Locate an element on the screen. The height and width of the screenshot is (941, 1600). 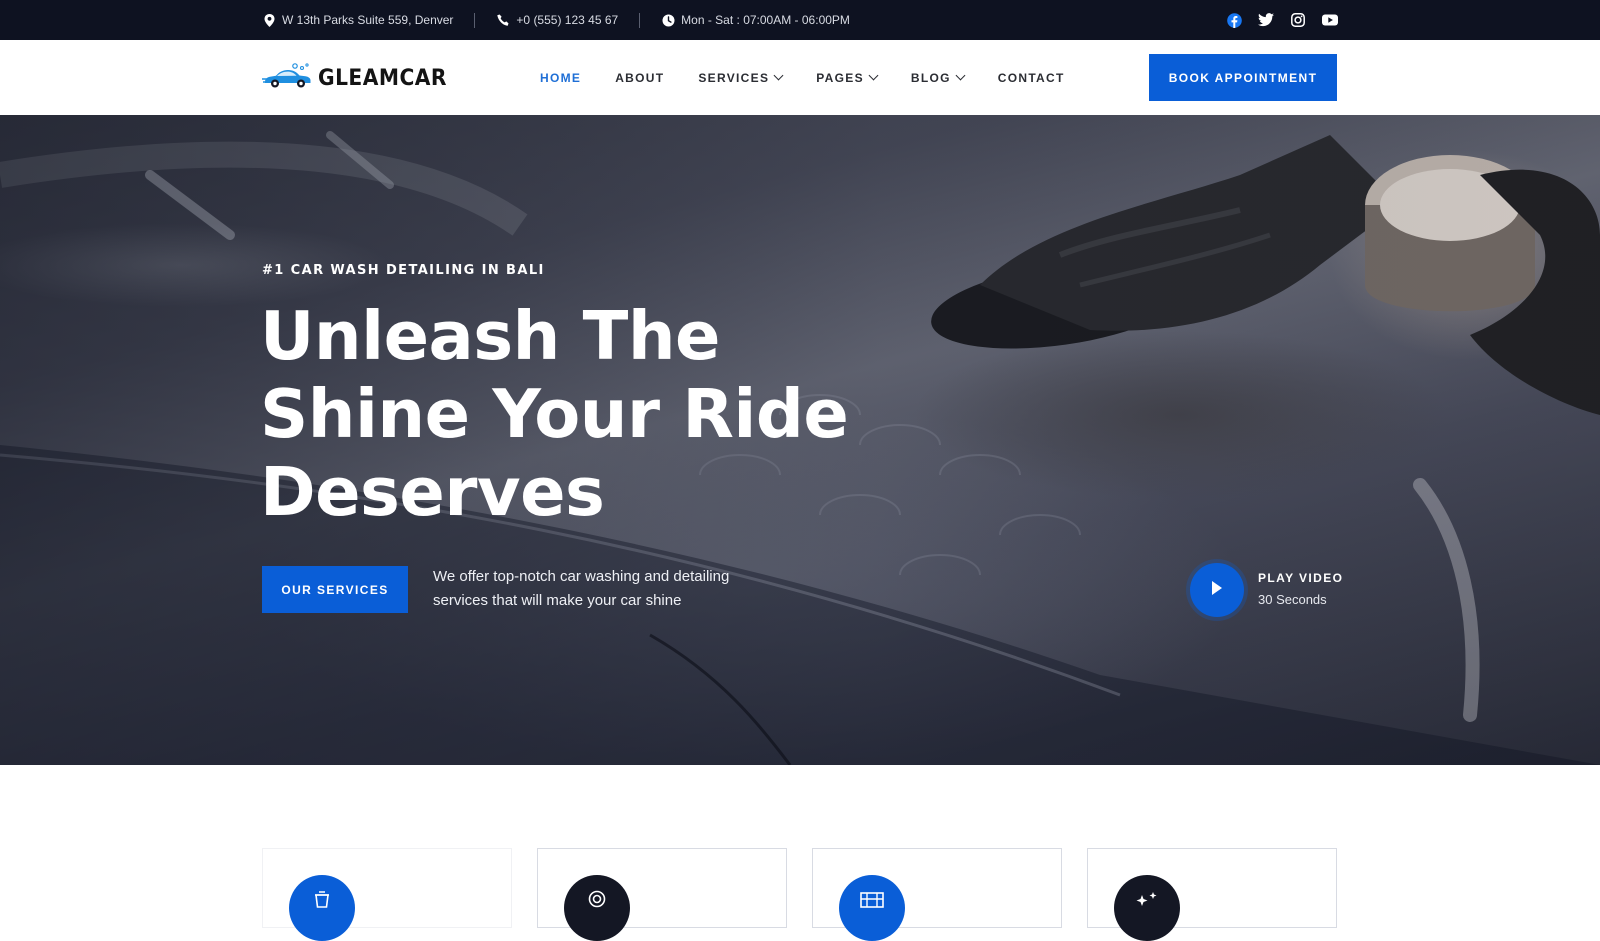
hero-headline: Unleash The Shine Your Ride Deserves is located at coordinates (560, 414).